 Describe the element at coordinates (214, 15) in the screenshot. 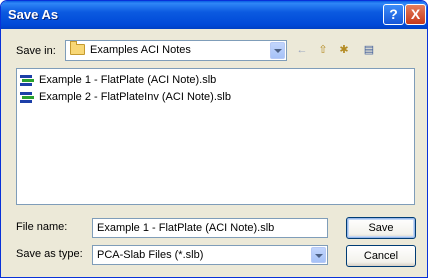

I see `title-bar: Save As ? X` at that location.